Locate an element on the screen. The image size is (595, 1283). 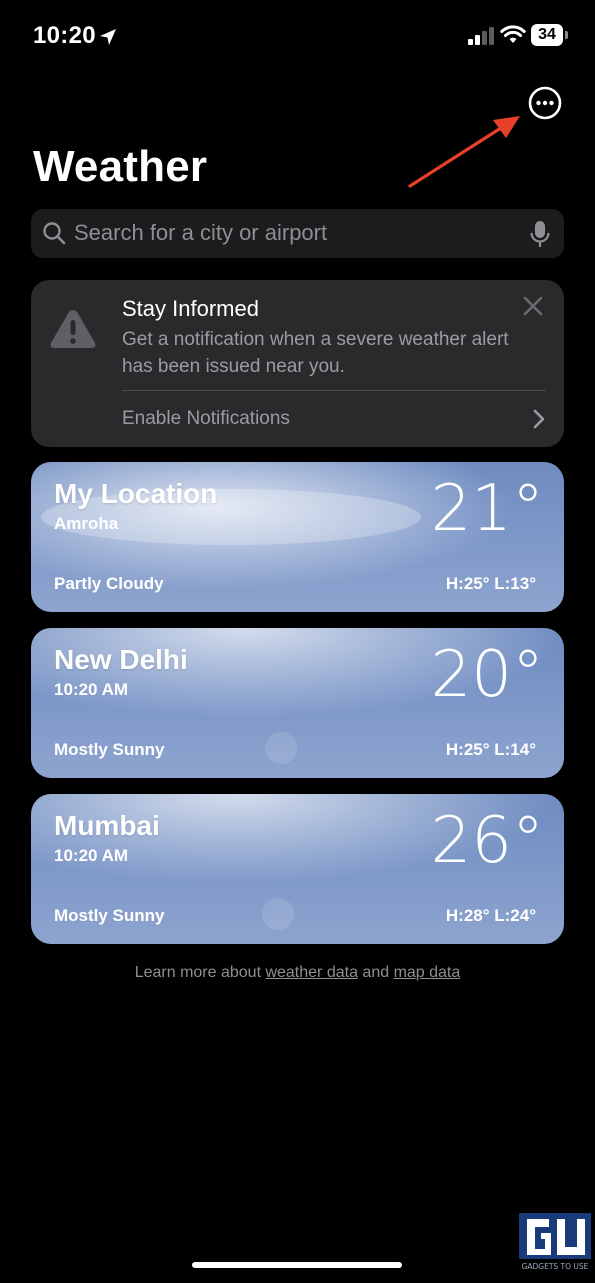
annotation-arrow-icon is located at coordinates (464, 152).